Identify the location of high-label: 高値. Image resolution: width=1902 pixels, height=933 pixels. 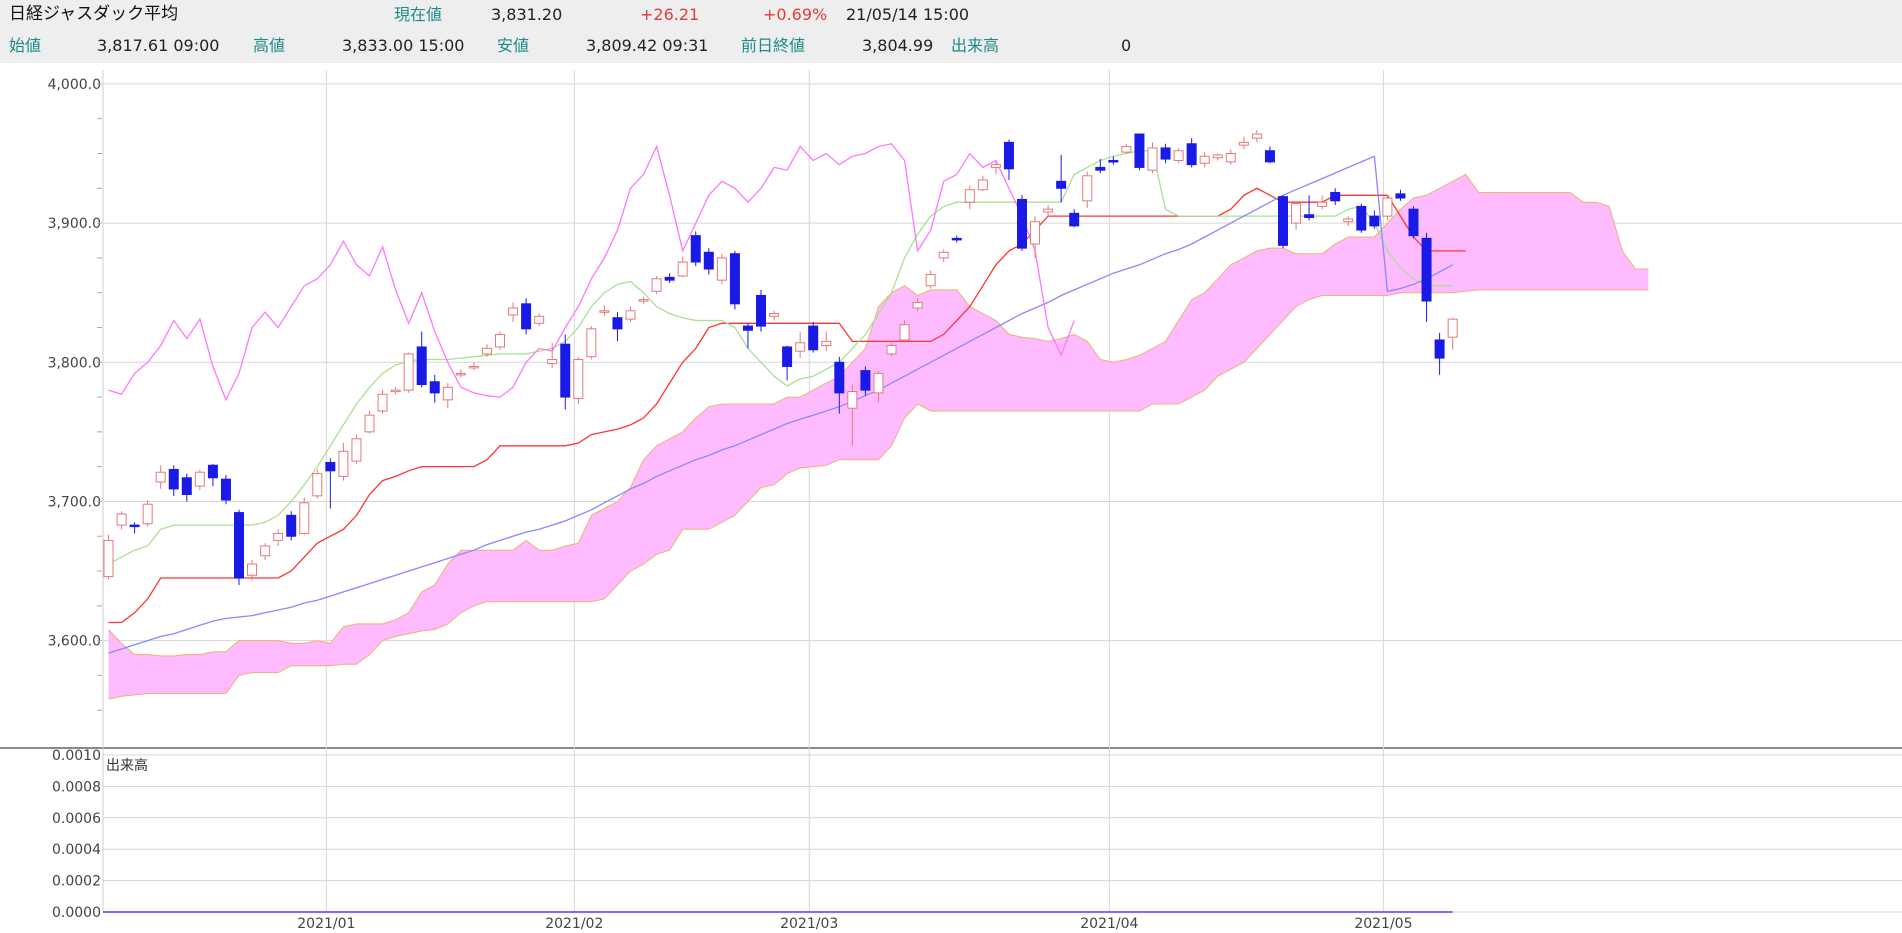
(269, 45).